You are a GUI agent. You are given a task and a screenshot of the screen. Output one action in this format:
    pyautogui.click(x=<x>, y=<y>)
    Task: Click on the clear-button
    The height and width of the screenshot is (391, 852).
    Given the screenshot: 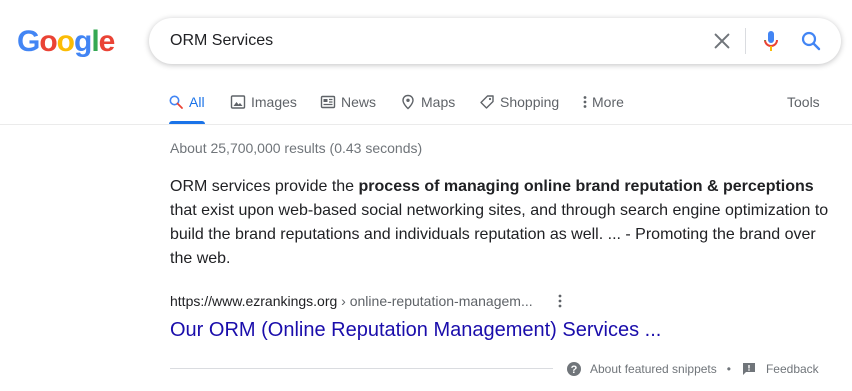 What is the action you would take?
    pyautogui.click(x=722, y=41)
    